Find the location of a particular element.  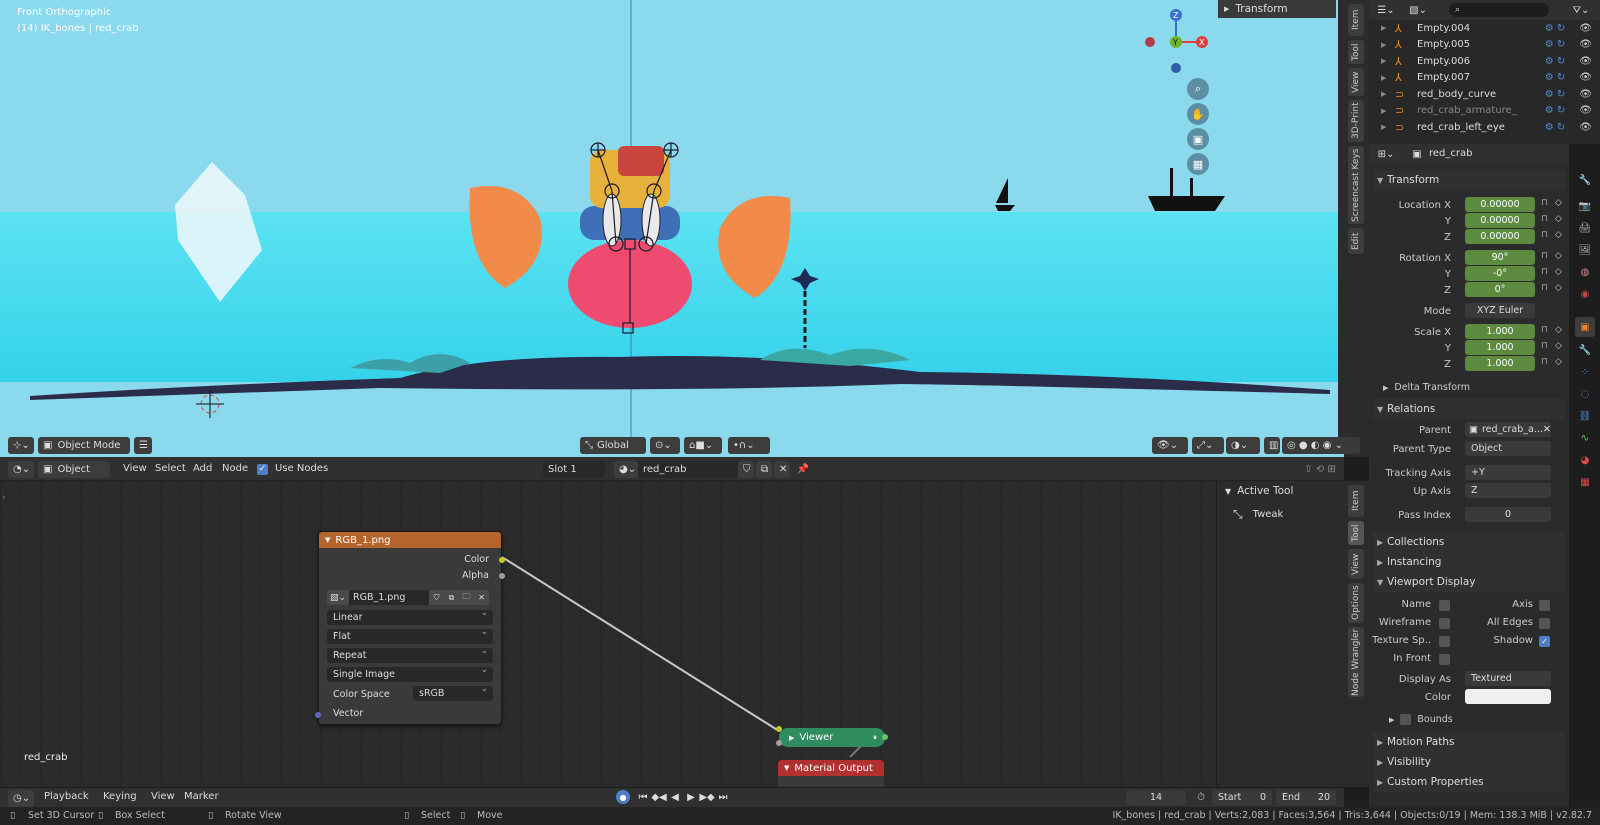

delta-transform-subpanel: ▶ Delta Transform is located at coordinates (1426, 387).